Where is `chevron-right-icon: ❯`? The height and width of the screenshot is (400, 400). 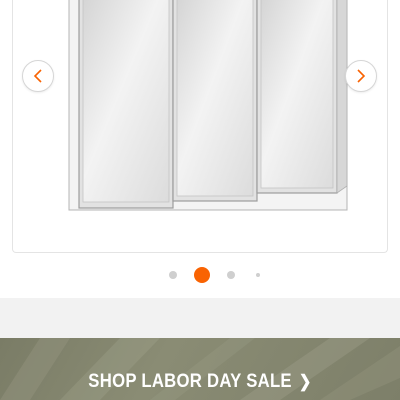 chevron-right-icon: ❯ is located at coordinates (305, 381).